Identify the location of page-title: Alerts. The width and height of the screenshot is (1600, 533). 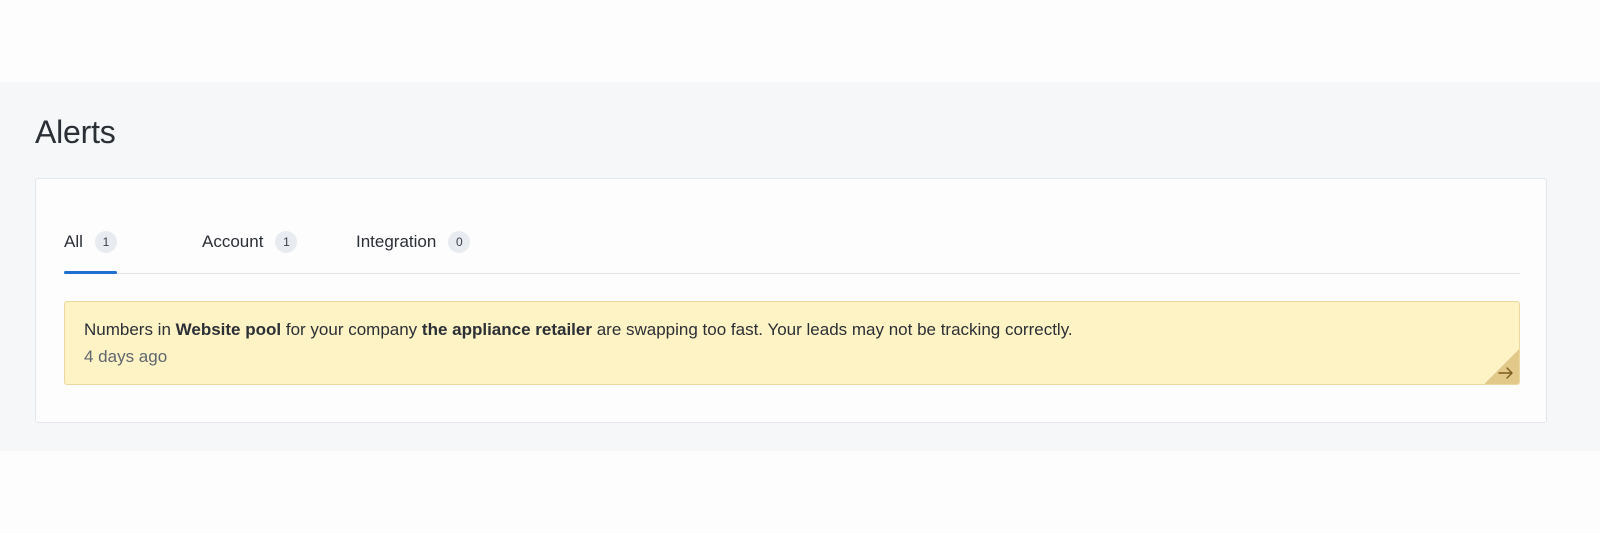
(75, 132).